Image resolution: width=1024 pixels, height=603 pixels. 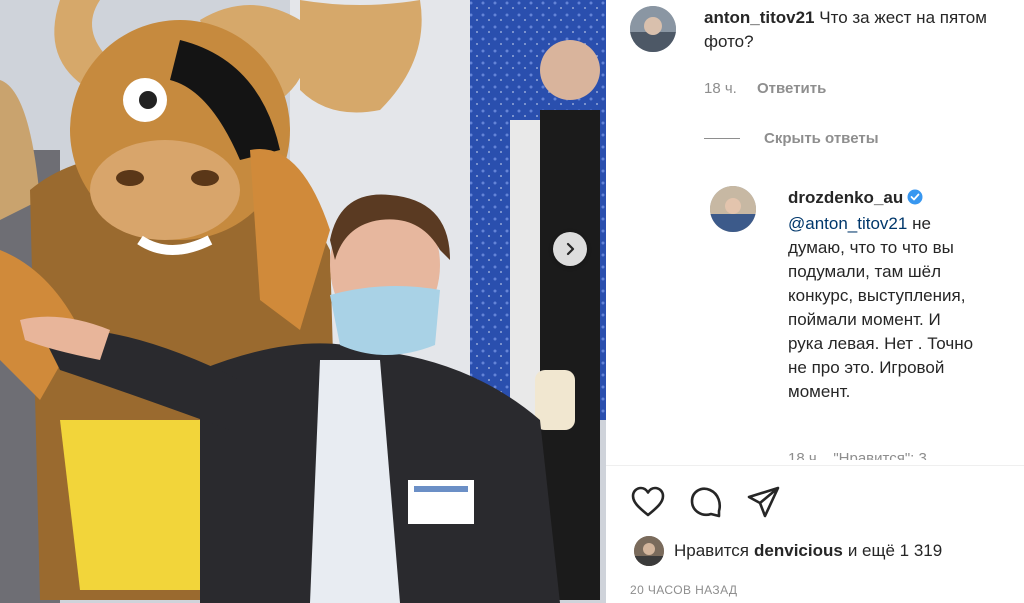 What do you see at coordinates (720, 88) in the screenshot?
I see `comment-time: 18 ч.` at bounding box center [720, 88].